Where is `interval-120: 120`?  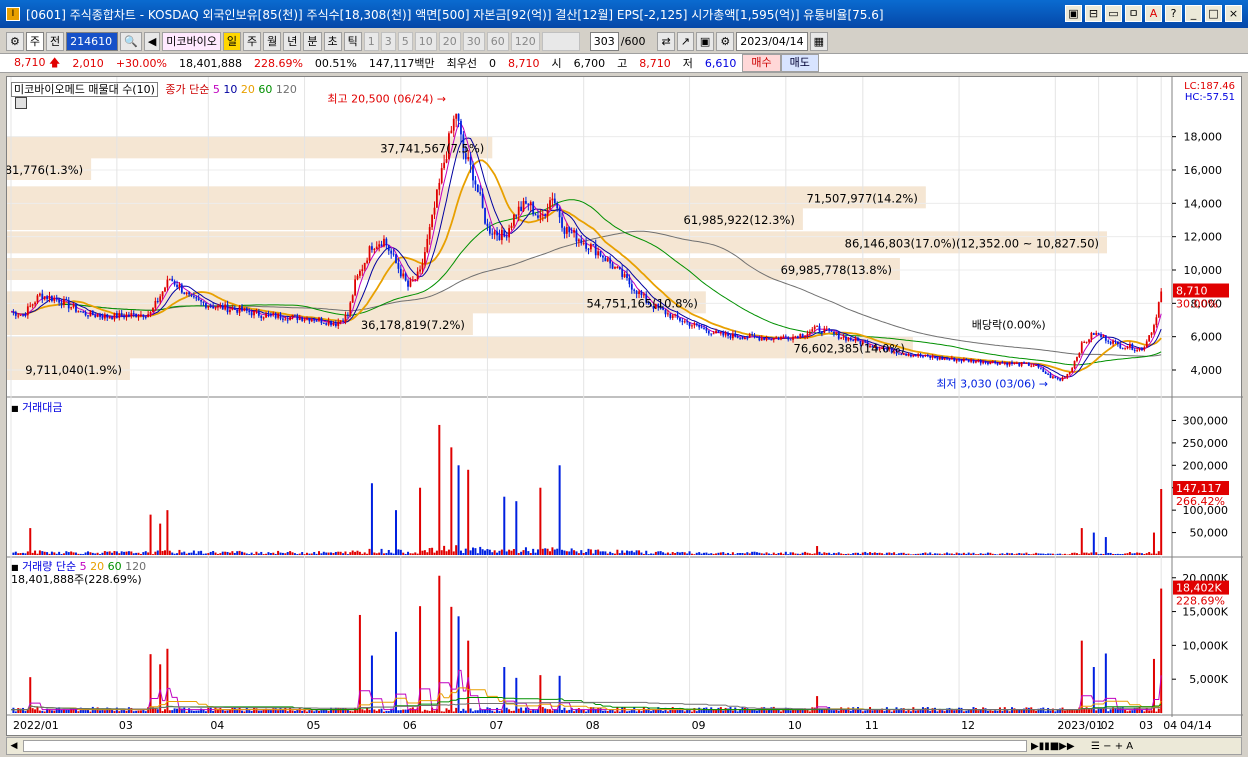 interval-120: 120 is located at coordinates (525, 41).